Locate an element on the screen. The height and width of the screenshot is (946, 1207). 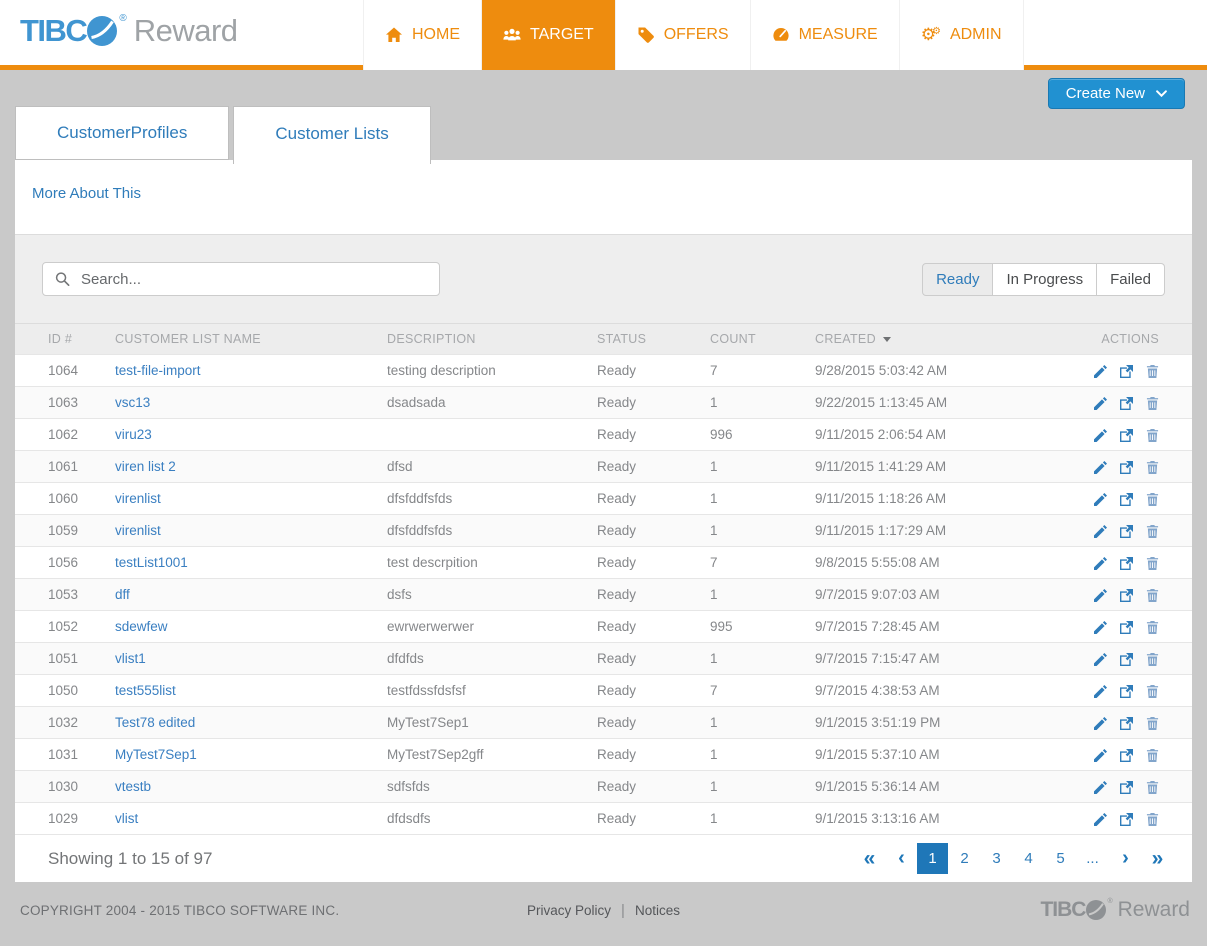
next-page-button: › is located at coordinates (1124, 858).